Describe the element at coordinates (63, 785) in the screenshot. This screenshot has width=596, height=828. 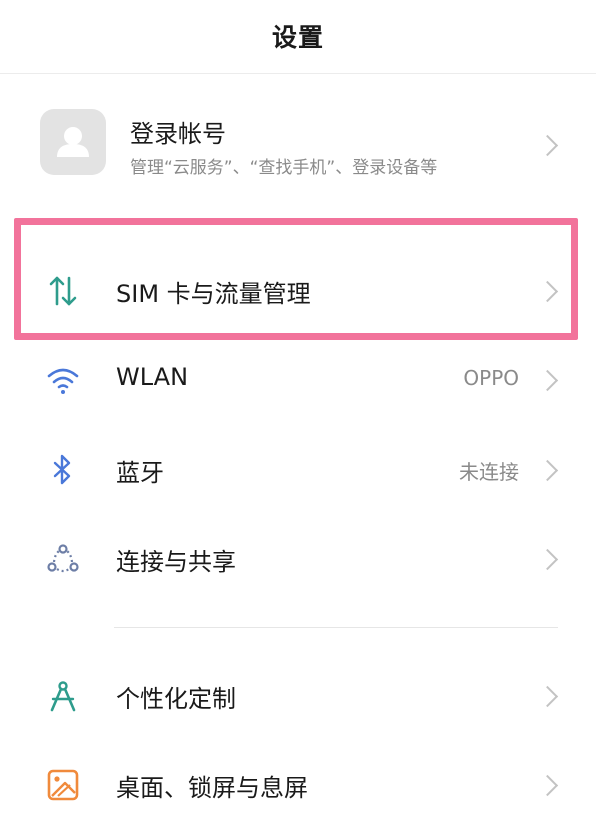
I see `home-lock-screen-icon` at that location.